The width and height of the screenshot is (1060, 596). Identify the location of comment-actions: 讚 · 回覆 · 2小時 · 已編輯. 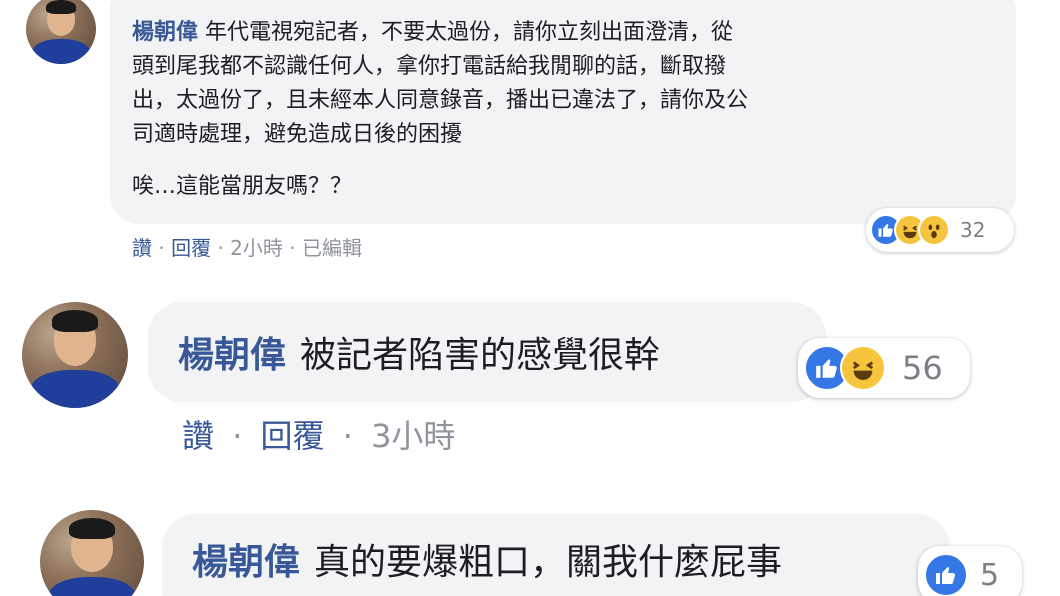
(247, 248).